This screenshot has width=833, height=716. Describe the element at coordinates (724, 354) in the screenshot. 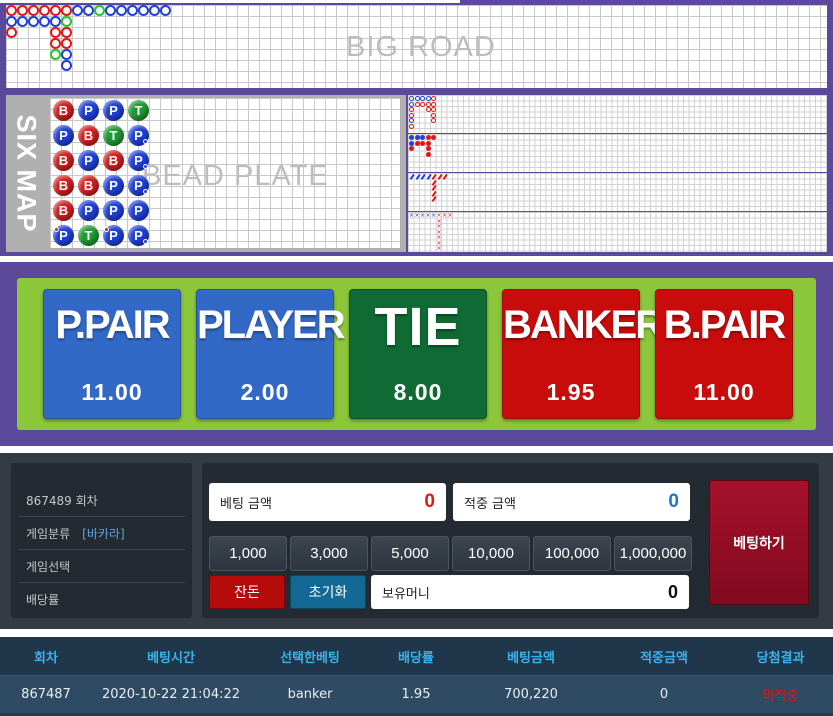

I see `b-pair-bet-button: B.PAIR 11.00` at that location.